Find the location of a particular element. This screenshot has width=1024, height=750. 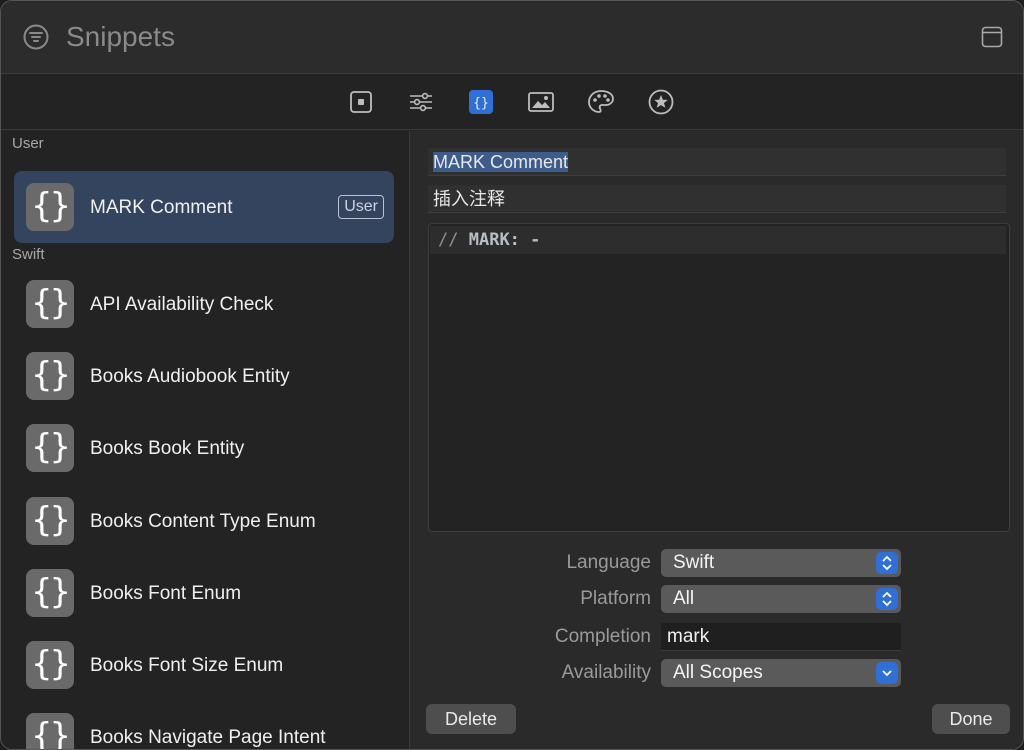

snippet-row-mark-comment: {} MARK Comment User is located at coordinates (204, 207).